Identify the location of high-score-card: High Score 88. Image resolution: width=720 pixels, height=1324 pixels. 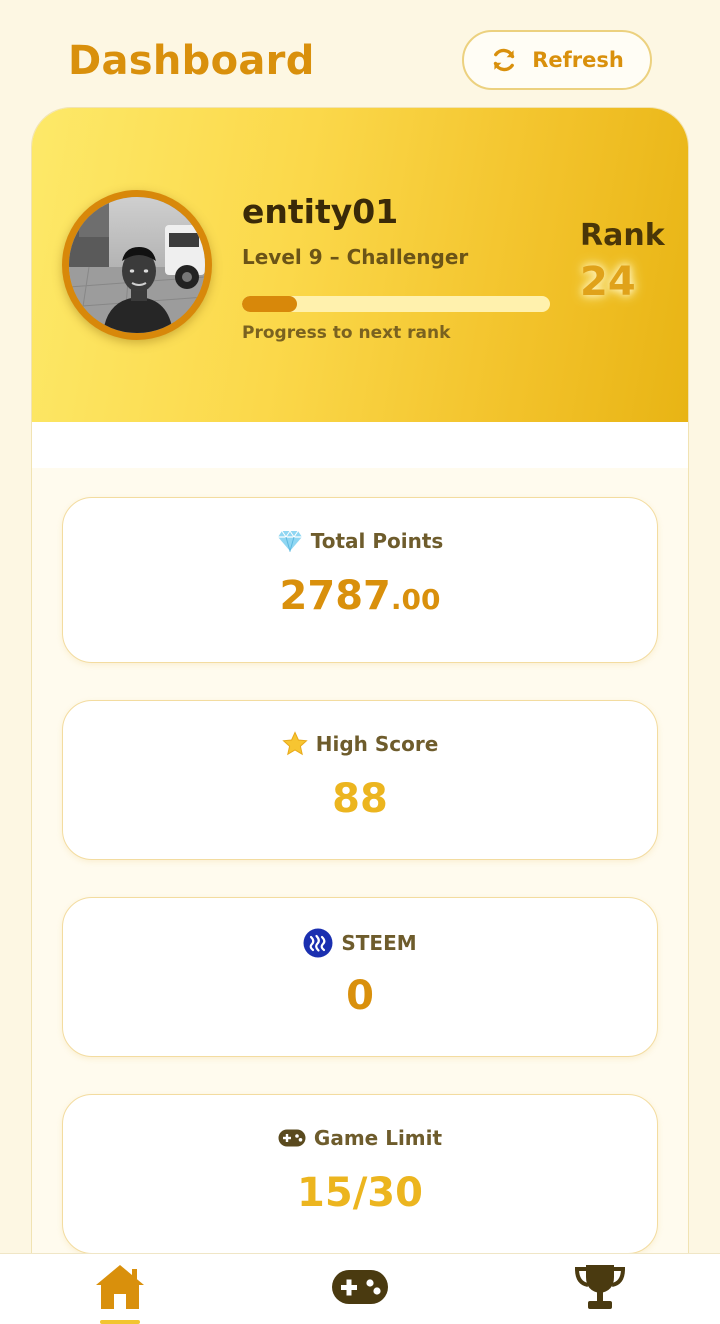
(360, 780).